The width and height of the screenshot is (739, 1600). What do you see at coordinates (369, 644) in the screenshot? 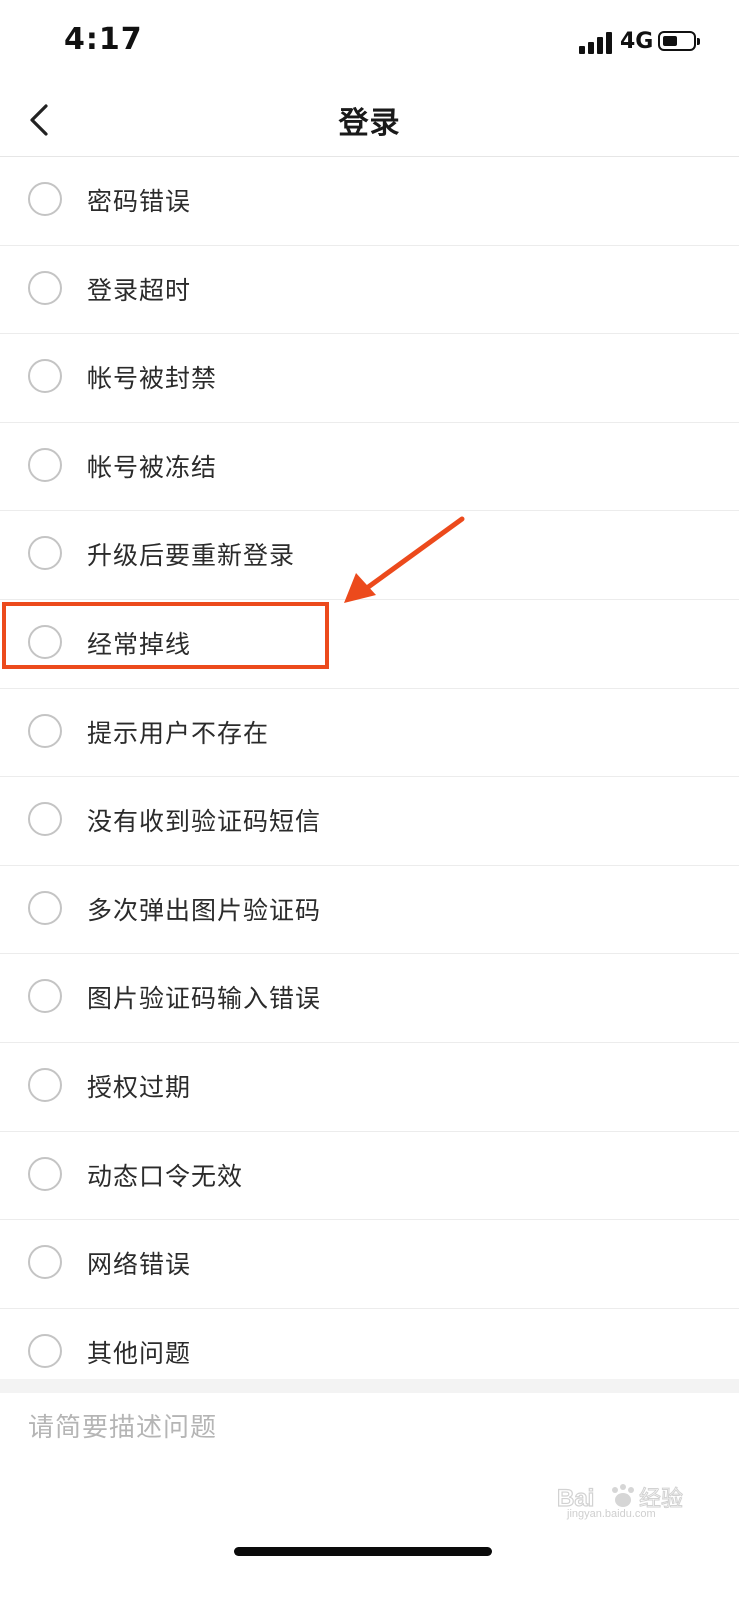
I see `option-item-highlighted: 经常掉线` at bounding box center [369, 644].